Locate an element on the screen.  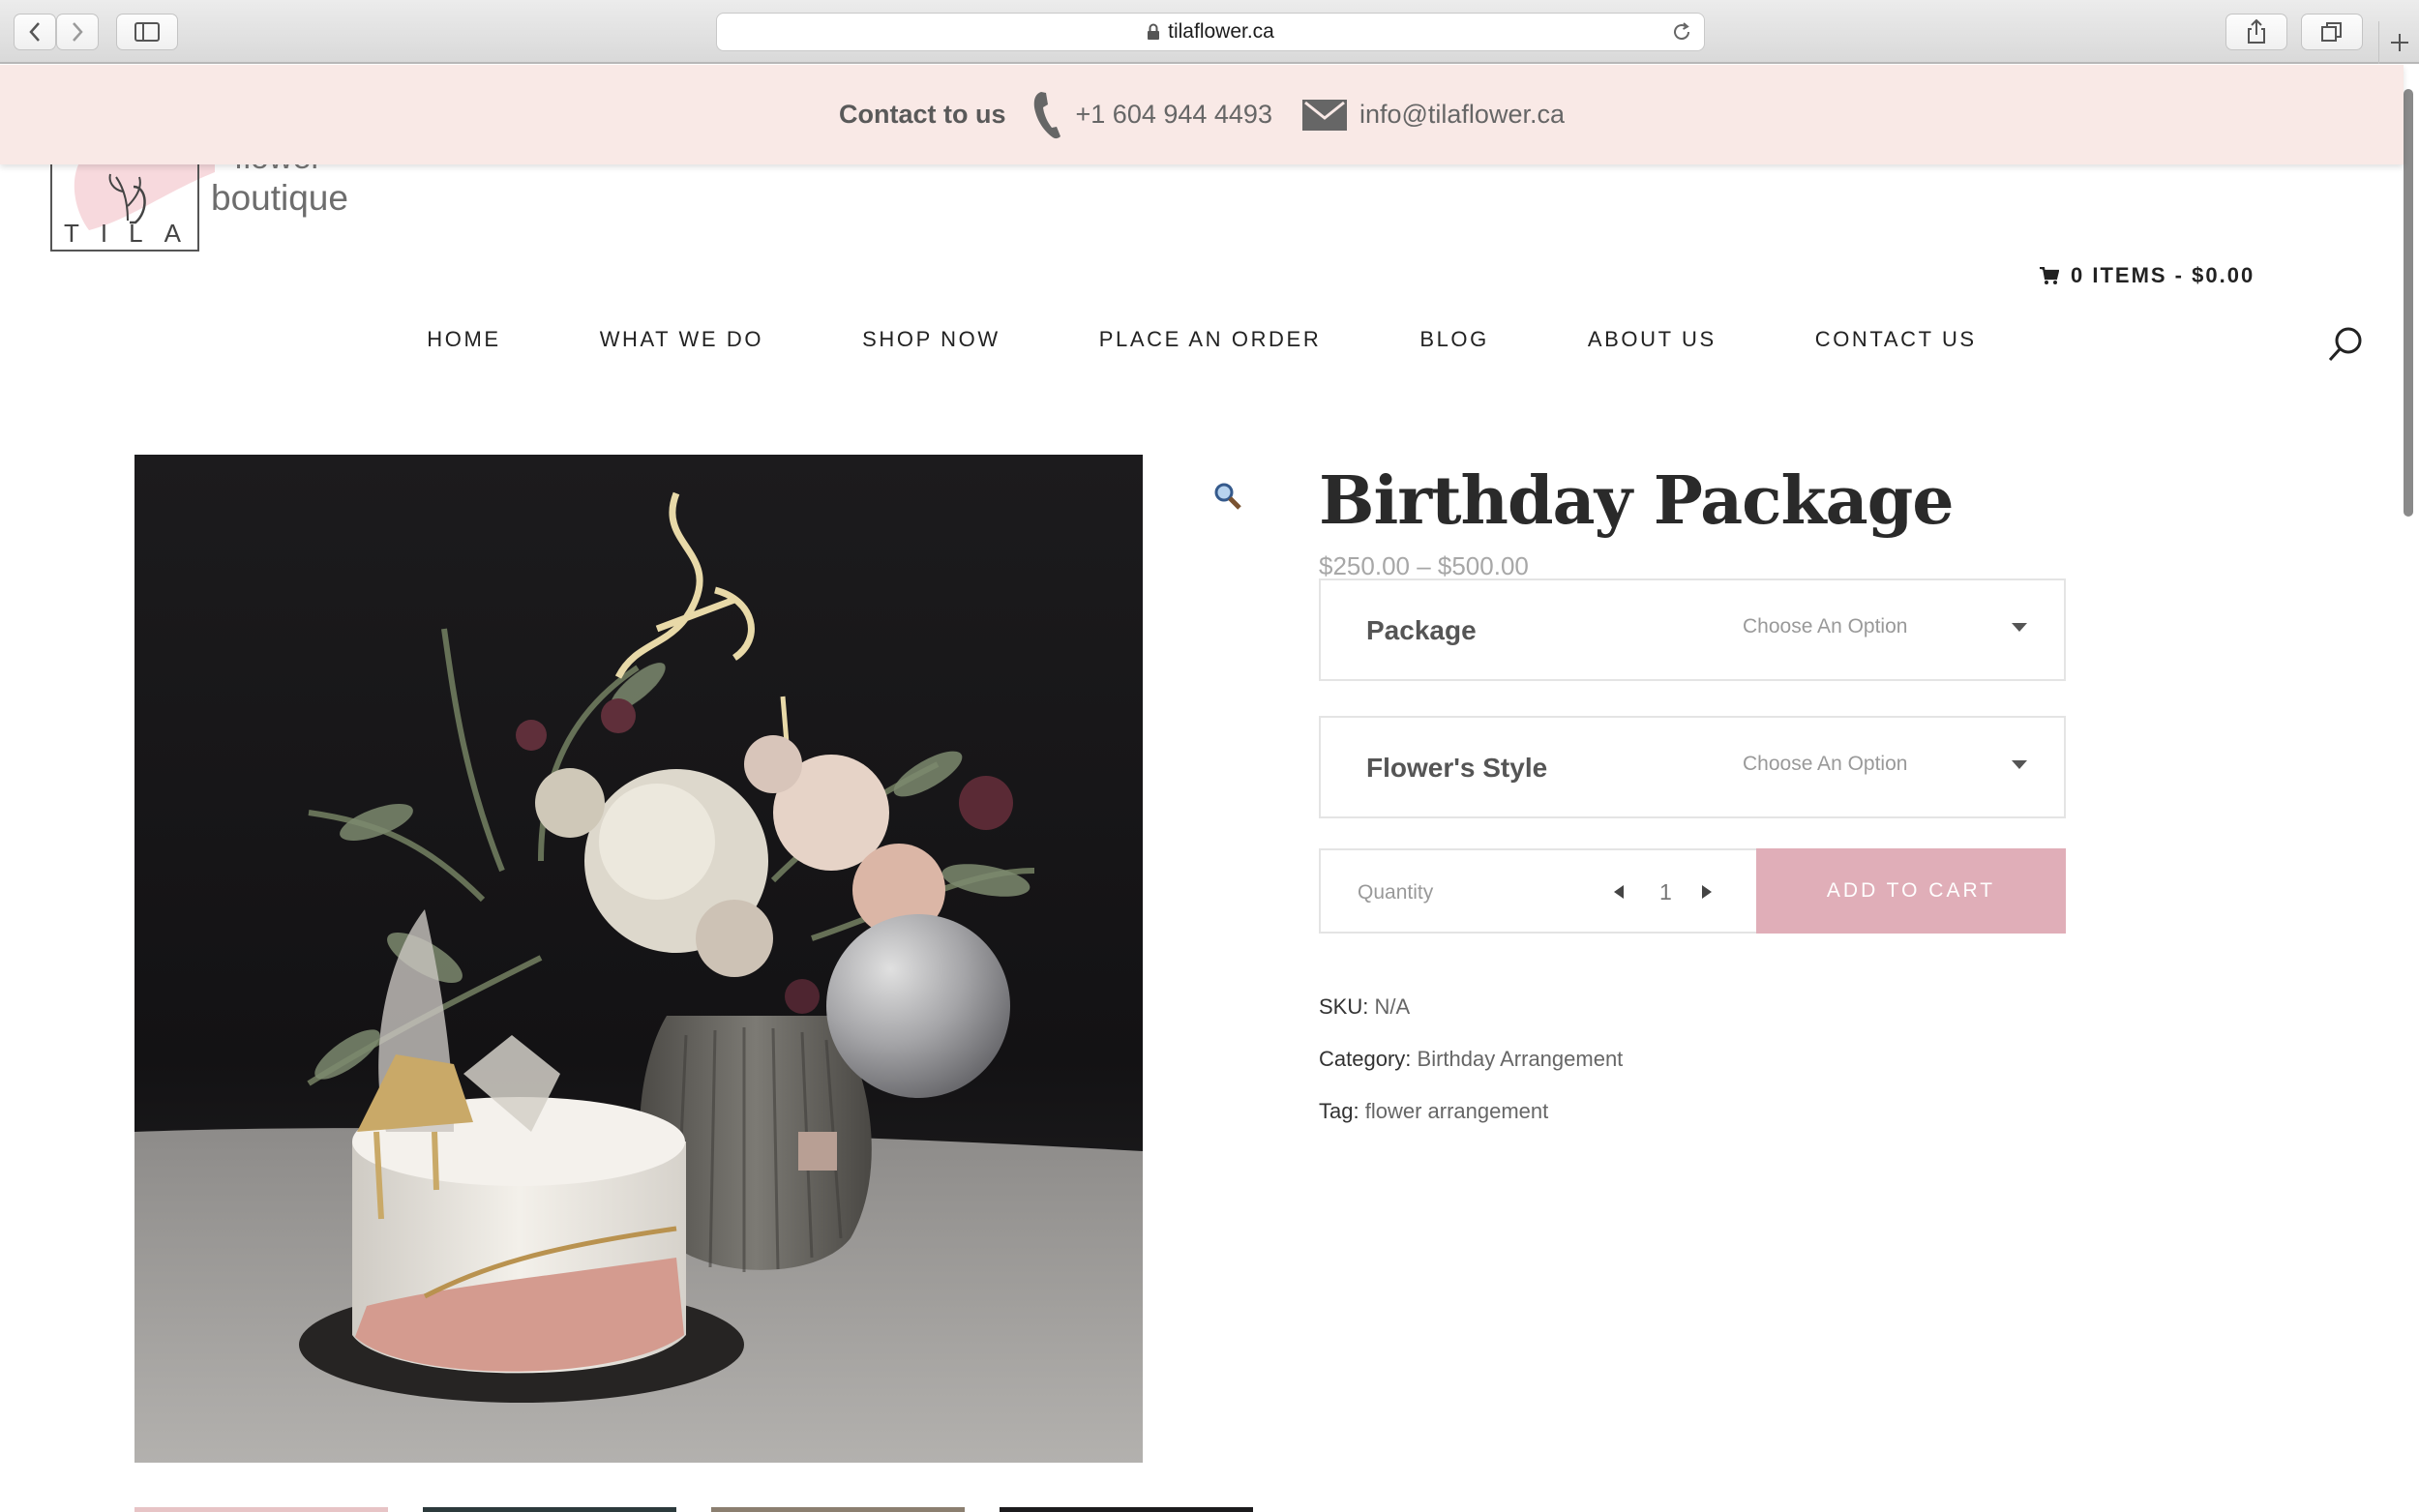
quantity-decrease-icon is located at coordinates (1619, 892).